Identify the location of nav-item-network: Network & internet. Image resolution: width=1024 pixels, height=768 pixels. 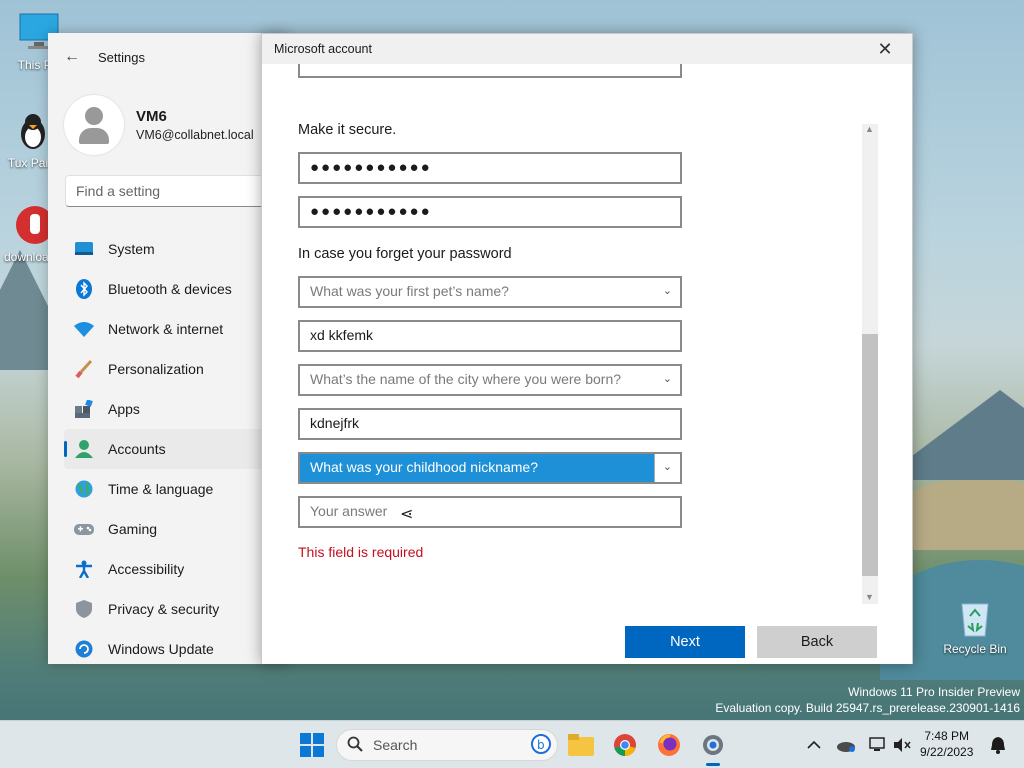
(168, 329).